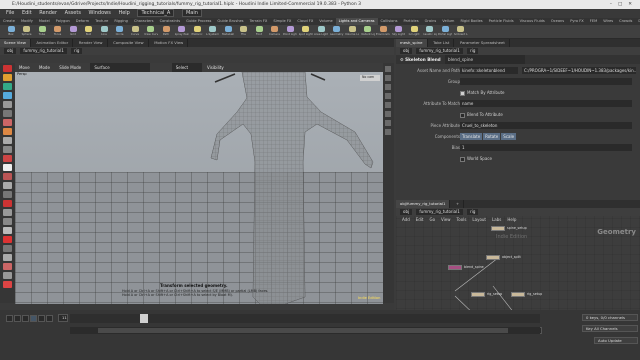 The height and width of the screenshot is (360, 640). Describe the element at coordinates (471, 136) in the screenshot. I see `component-button: Translate` at that location.